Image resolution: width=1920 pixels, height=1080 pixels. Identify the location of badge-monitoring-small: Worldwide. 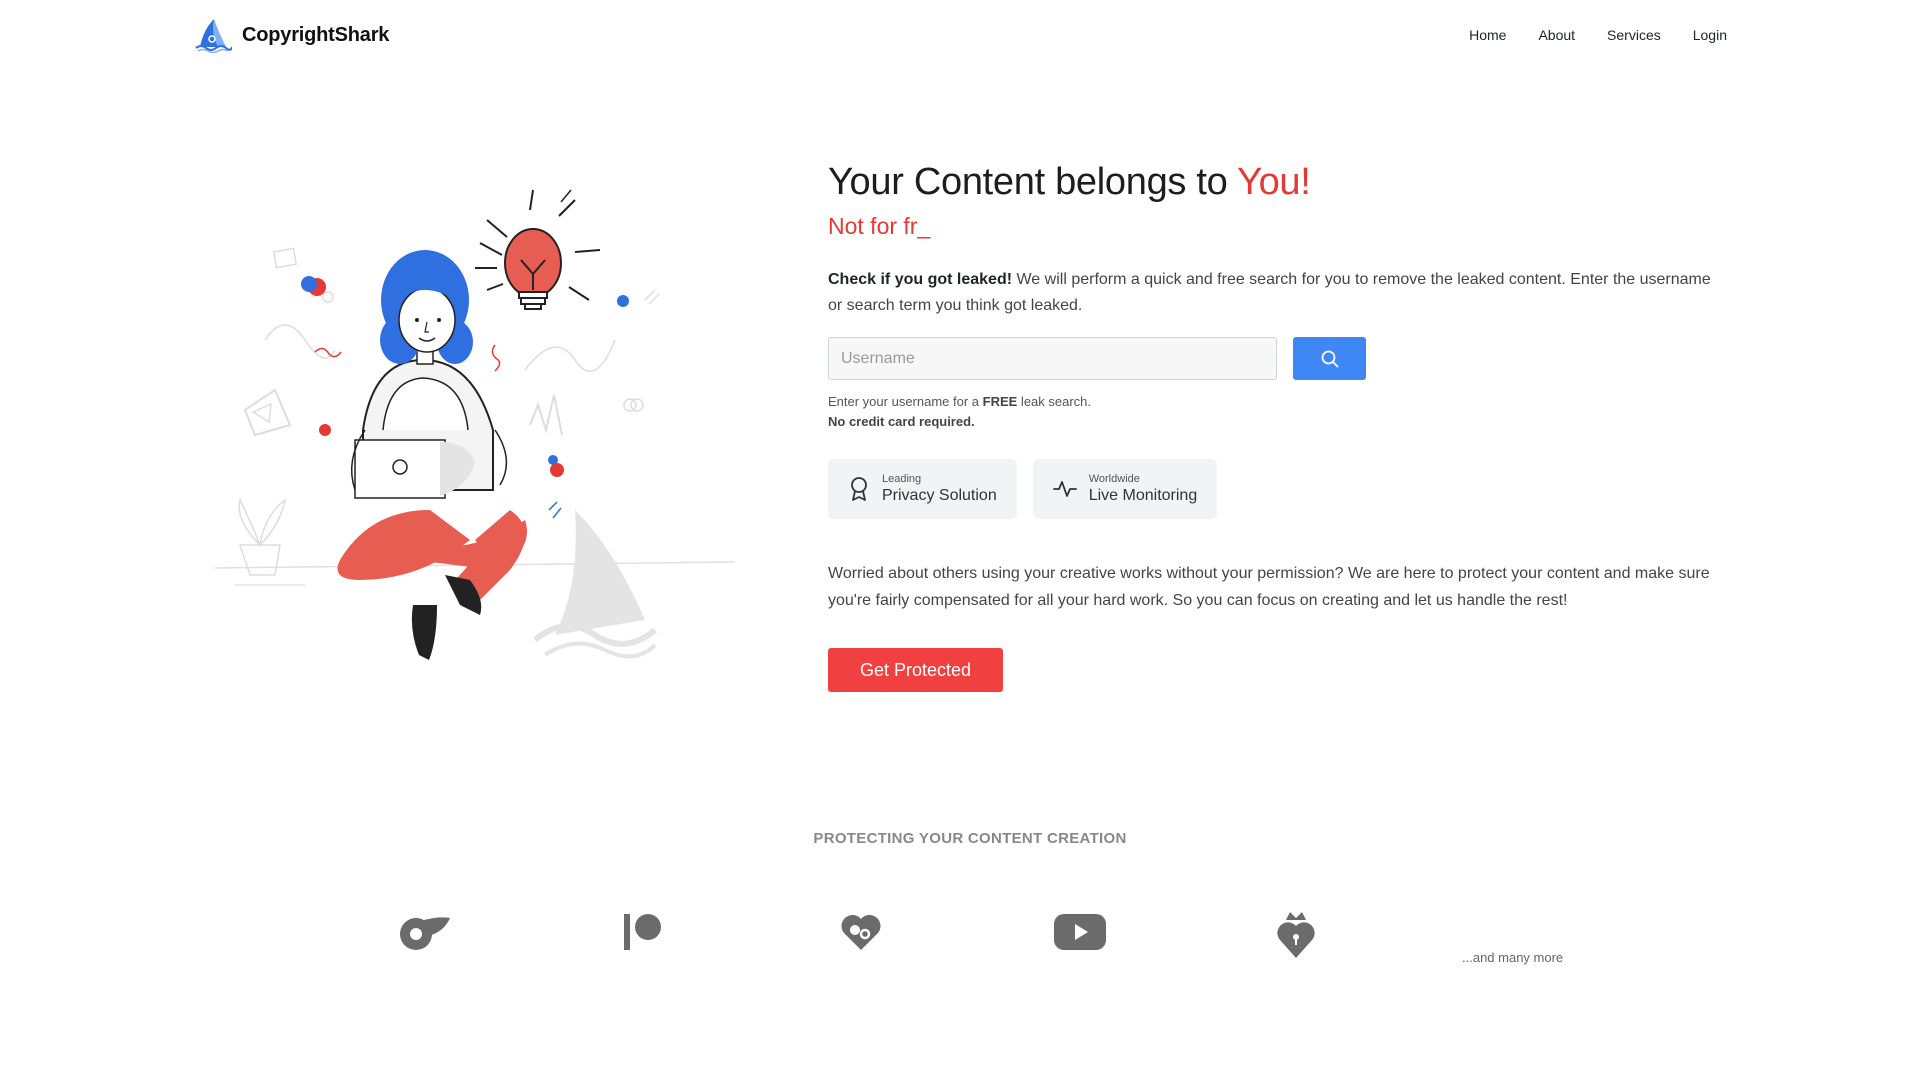
(1114, 479).